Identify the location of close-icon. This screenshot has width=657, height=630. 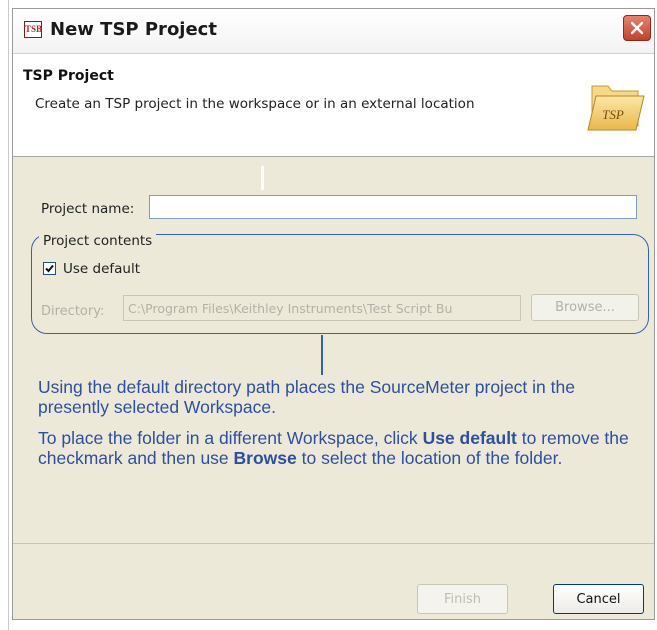
(637, 28).